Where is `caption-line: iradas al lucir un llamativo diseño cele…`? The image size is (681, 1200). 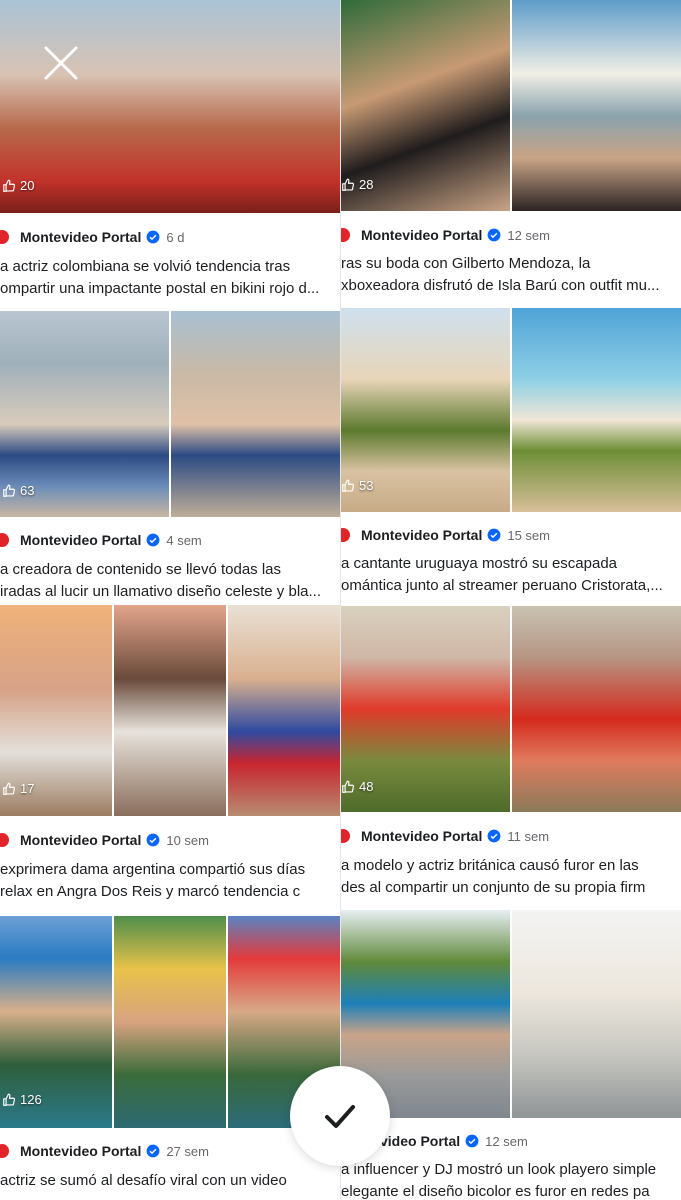 caption-line: iradas al lucir un llamativo diseño cele… is located at coordinates (160, 591).